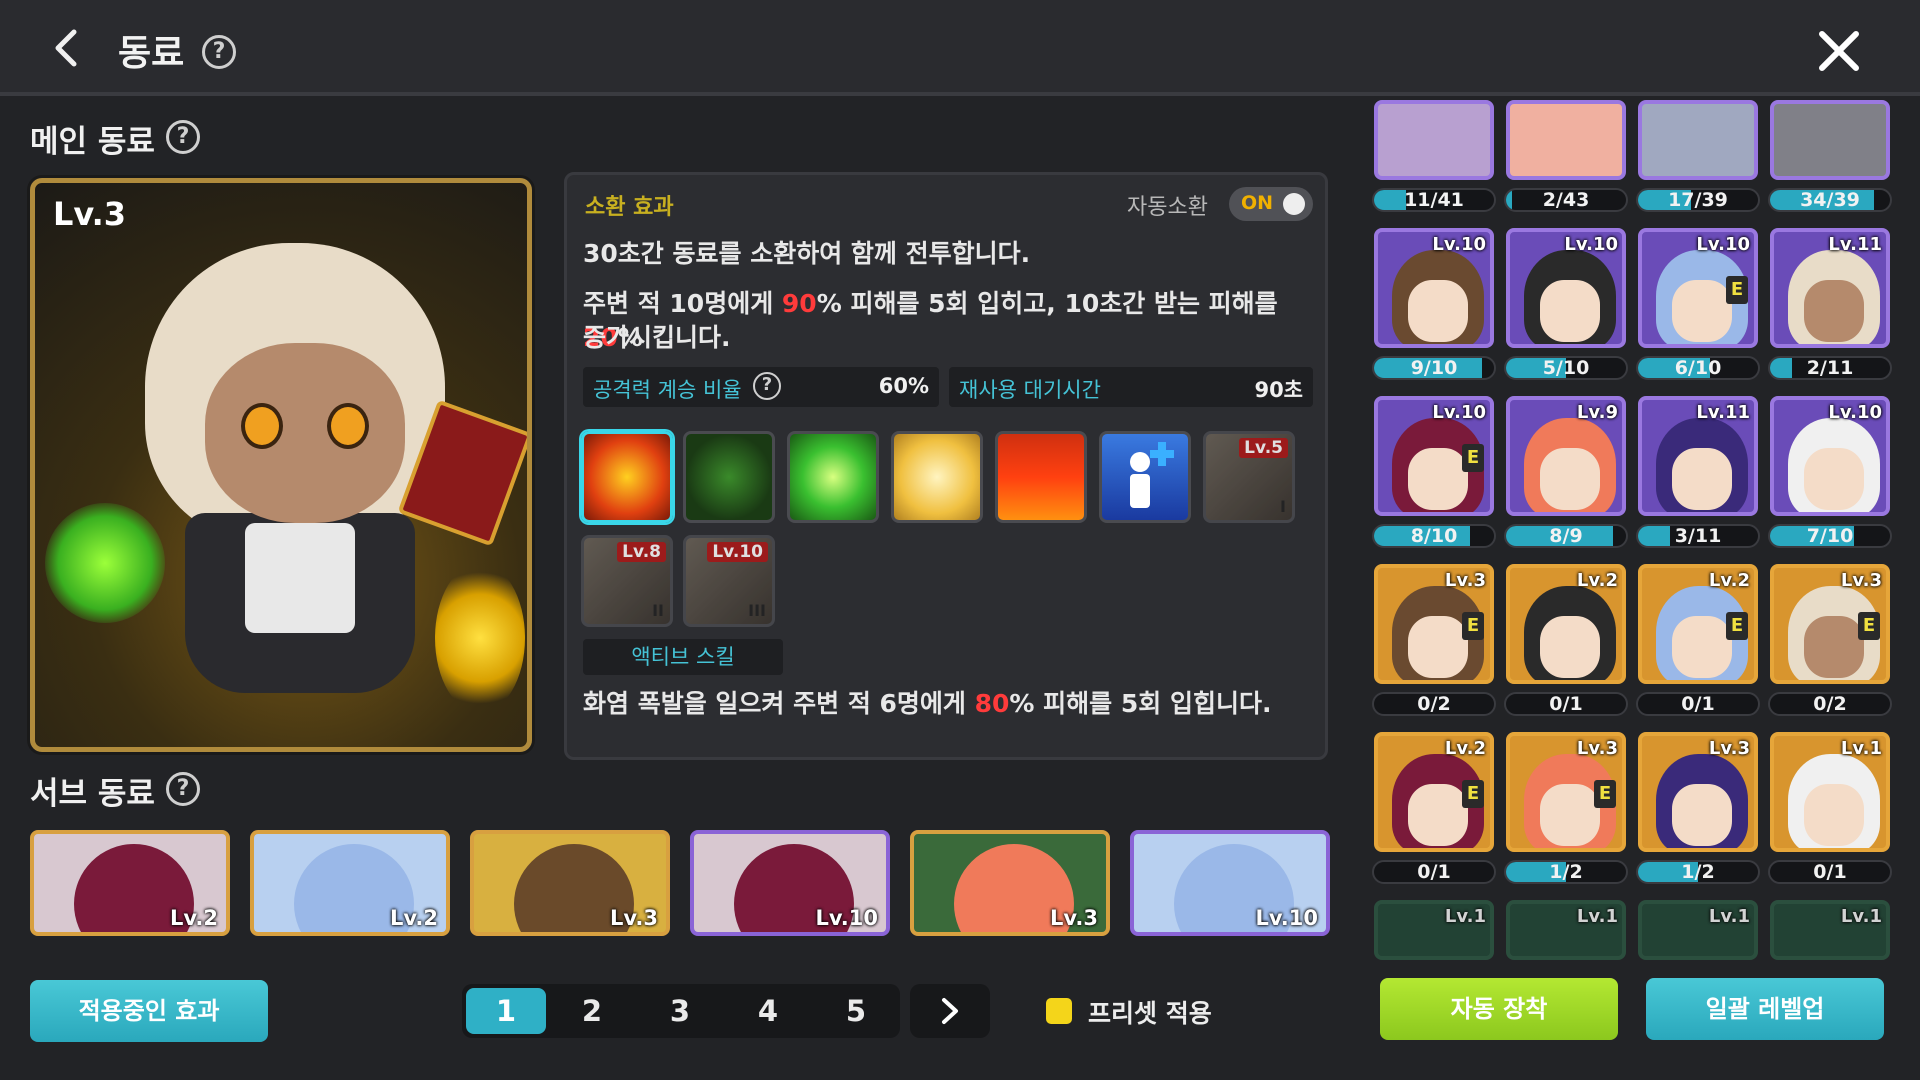  I want to click on stat-help-icon: ?, so click(767, 386).